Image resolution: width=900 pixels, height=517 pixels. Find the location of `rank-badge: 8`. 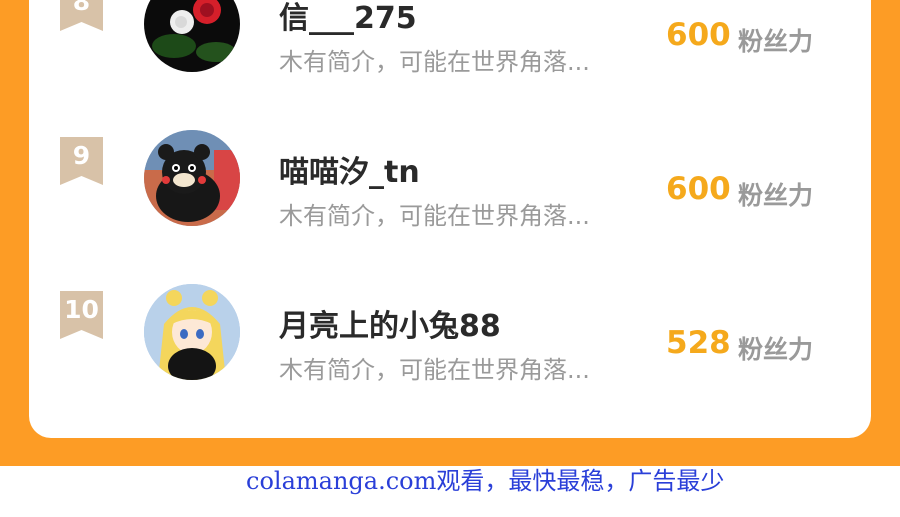

rank-badge: 8 is located at coordinates (81, 15).